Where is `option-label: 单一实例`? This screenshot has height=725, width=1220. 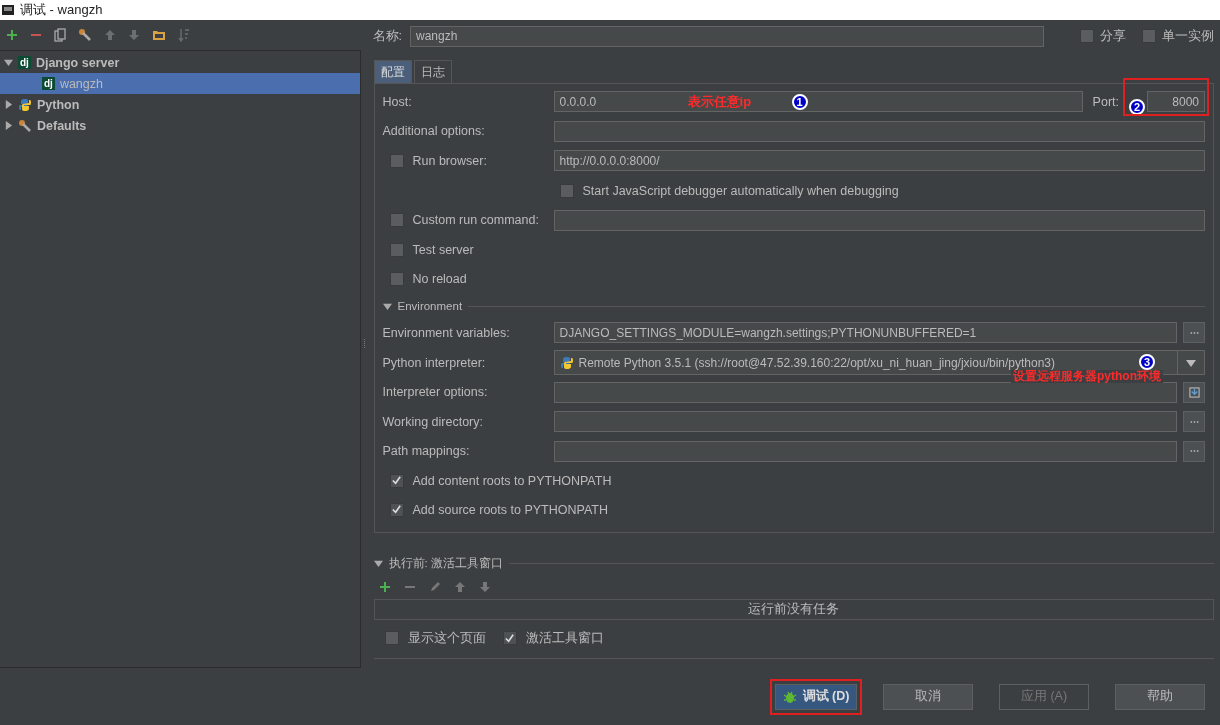
option-label: 单一实例 is located at coordinates (1188, 36).